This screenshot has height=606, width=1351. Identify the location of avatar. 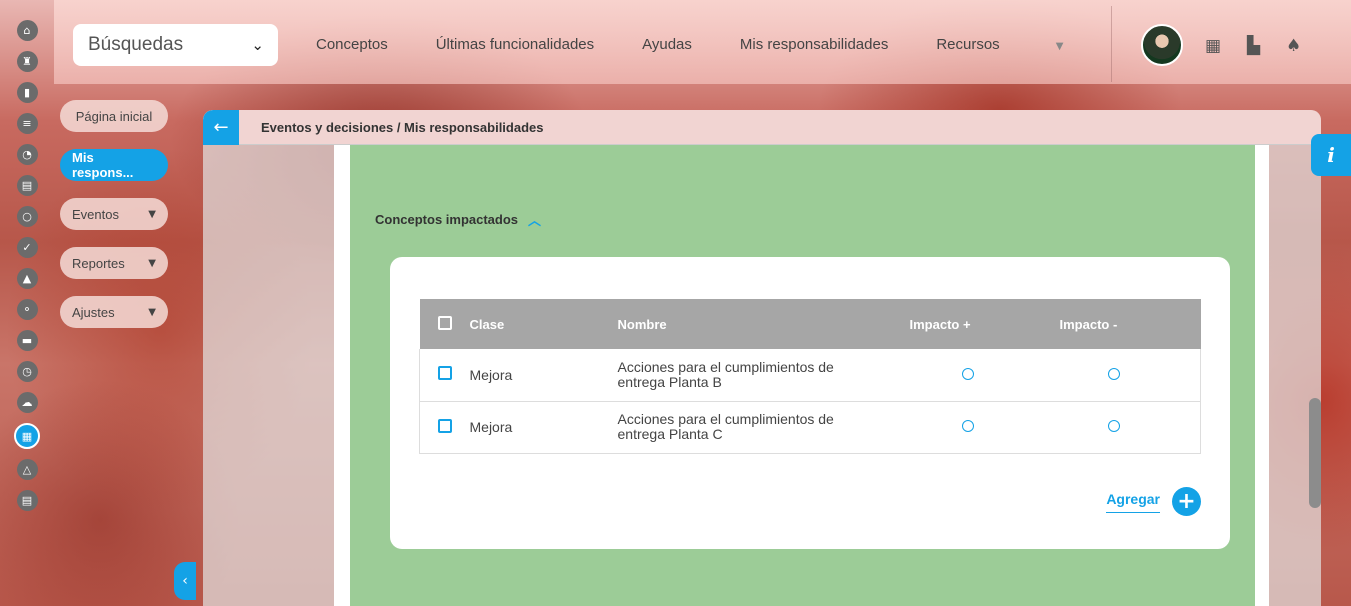
(1162, 45).